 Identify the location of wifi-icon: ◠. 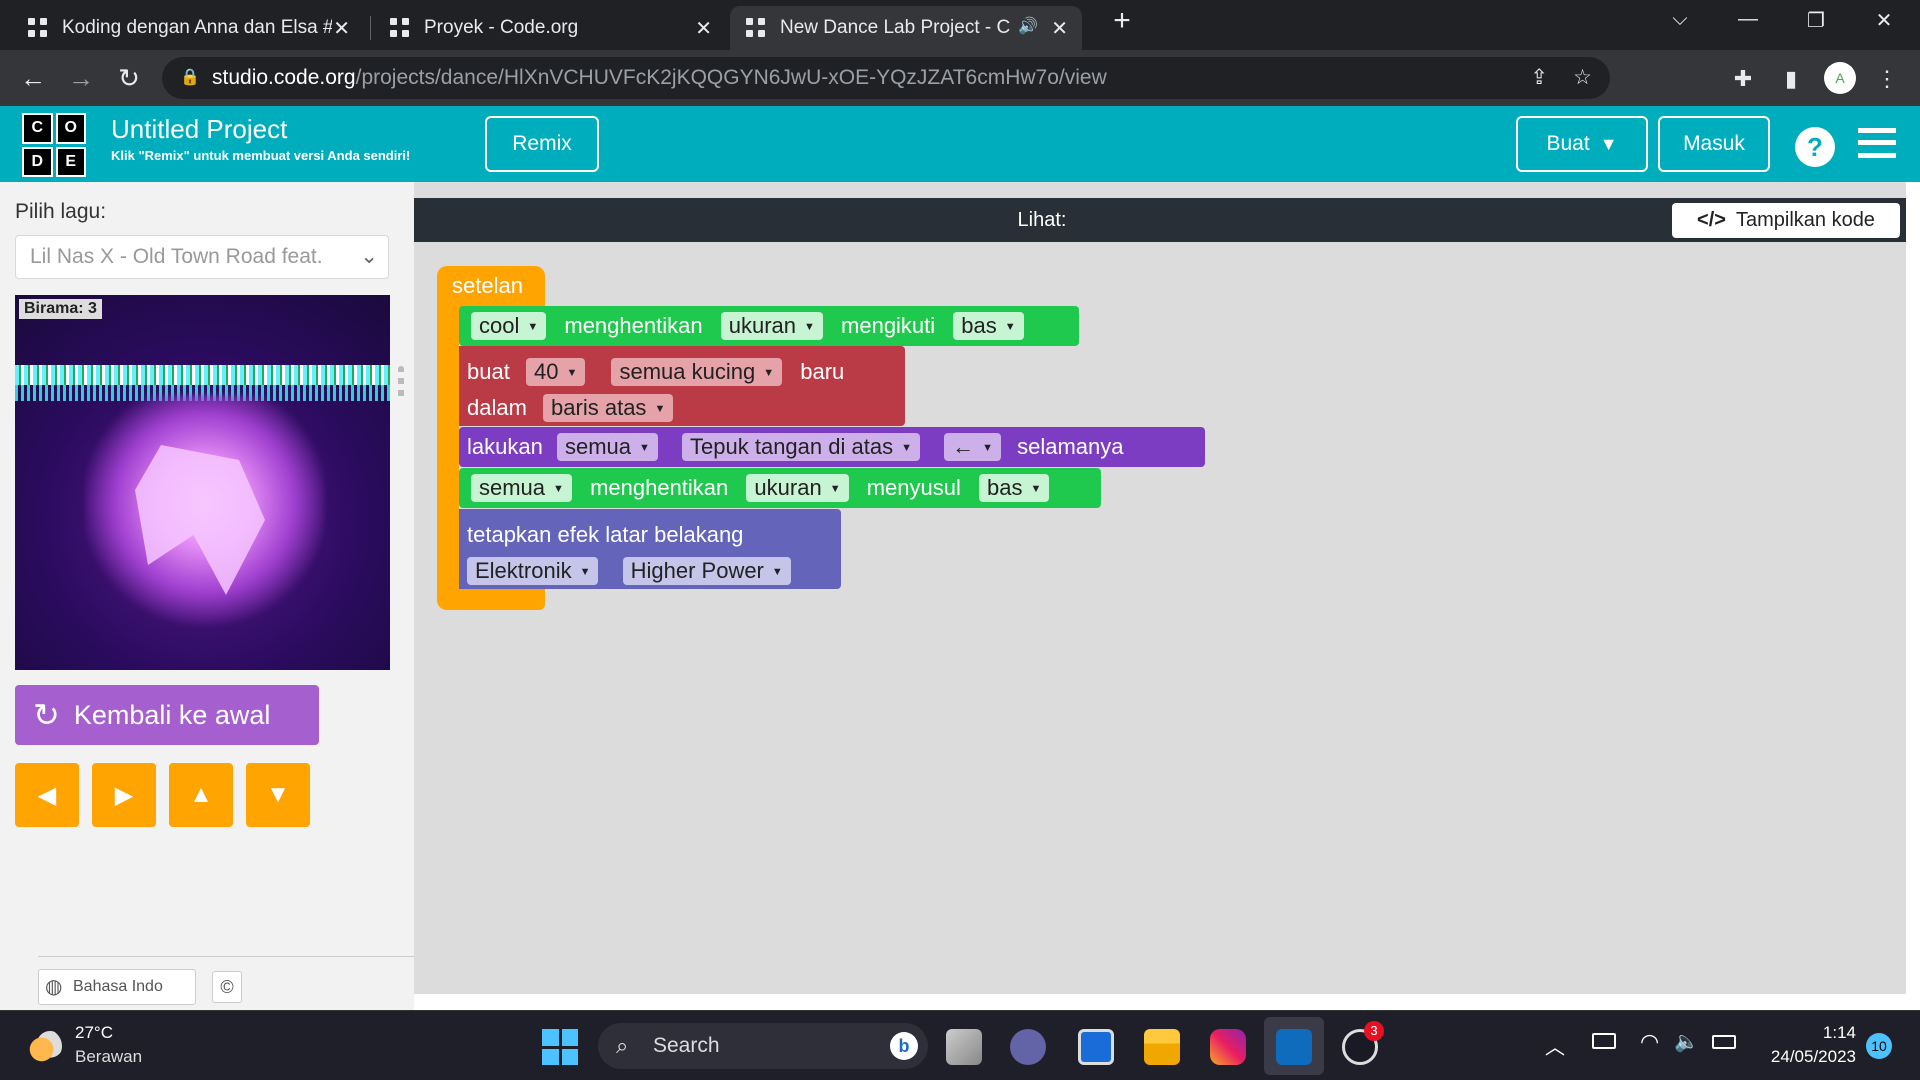
(1649, 1042).